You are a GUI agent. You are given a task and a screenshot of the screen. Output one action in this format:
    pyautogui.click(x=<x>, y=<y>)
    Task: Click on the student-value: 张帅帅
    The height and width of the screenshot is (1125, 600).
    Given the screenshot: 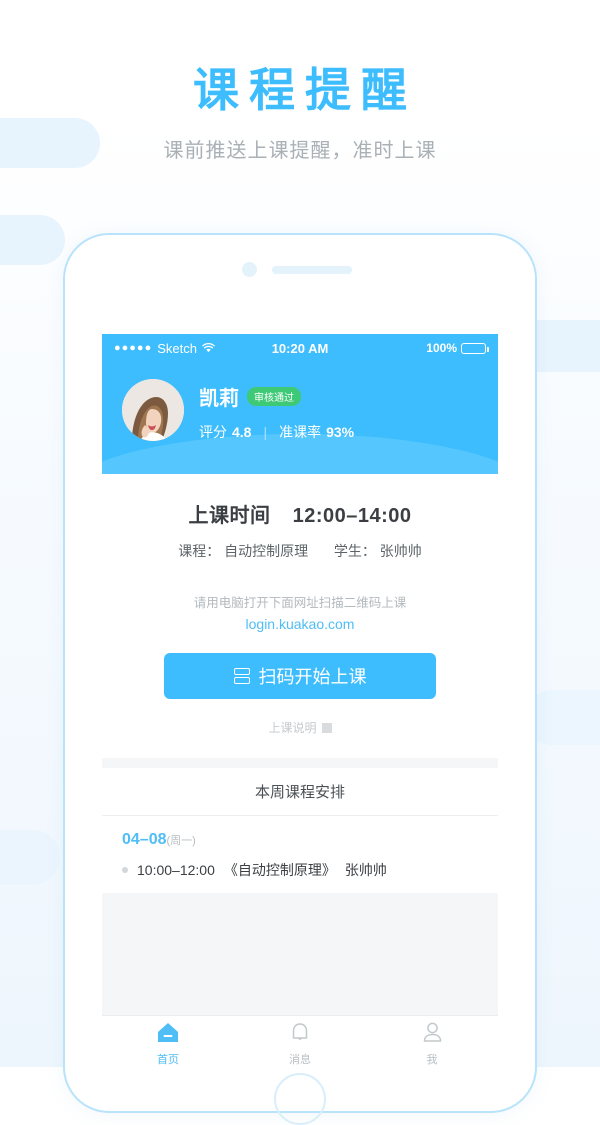 What is the action you would take?
    pyautogui.click(x=400, y=551)
    